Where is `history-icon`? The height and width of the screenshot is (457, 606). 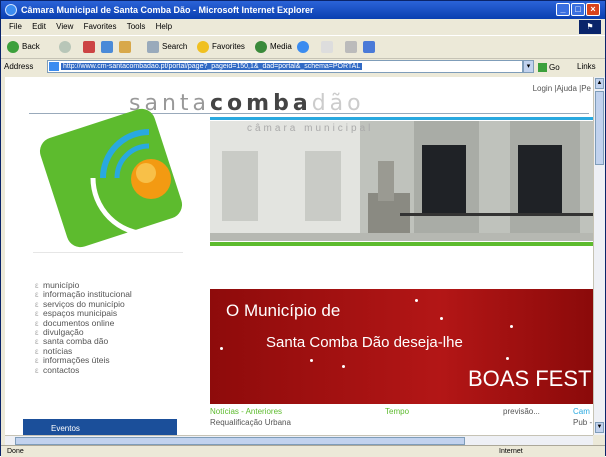 history-icon is located at coordinates (303, 47).